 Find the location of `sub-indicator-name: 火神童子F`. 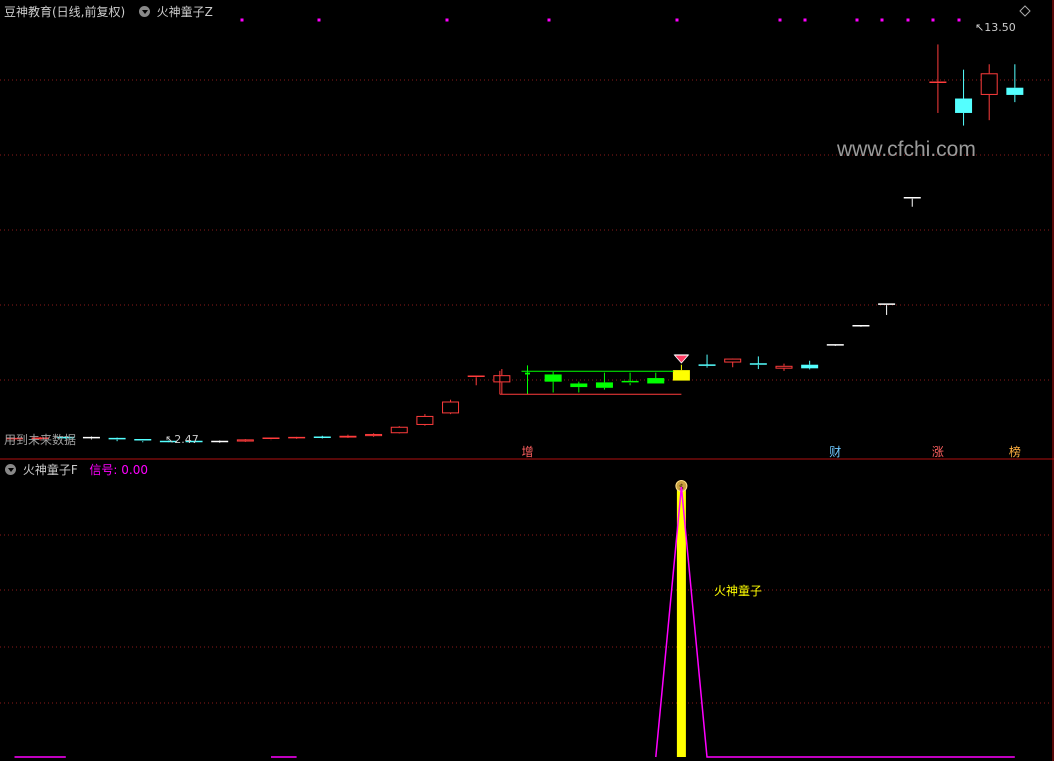

sub-indicator-name: 火神童子F is located at coordinates (50, 470).